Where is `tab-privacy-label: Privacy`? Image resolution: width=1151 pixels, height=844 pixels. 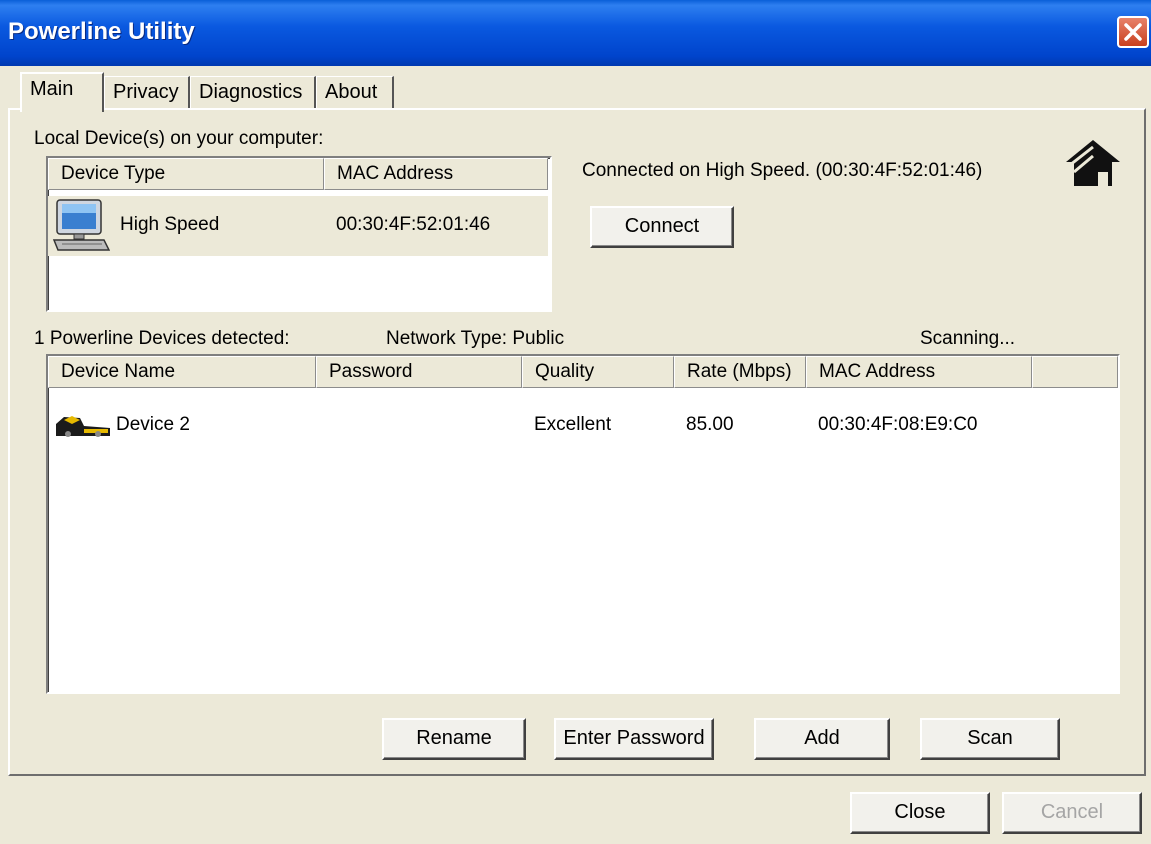 tab-privacy-label: Privacy is located at coordinates (146, 92).